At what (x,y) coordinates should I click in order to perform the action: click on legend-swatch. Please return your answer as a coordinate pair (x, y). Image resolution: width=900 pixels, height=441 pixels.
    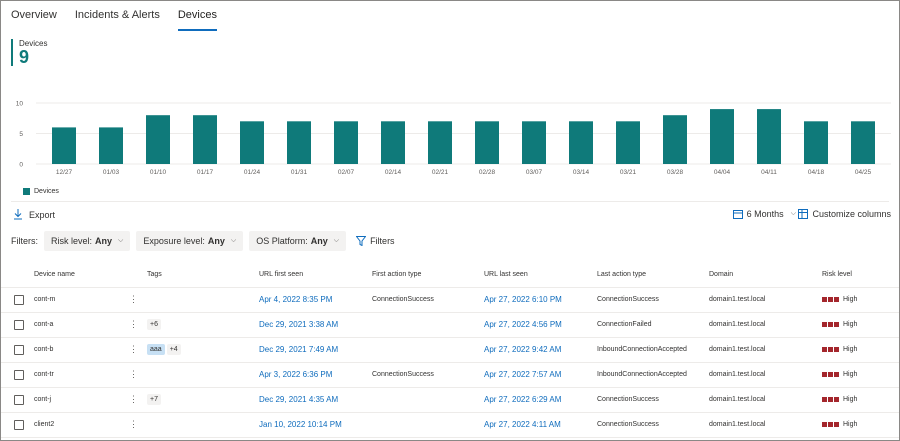
    Looking at the image, I should click on (26, 191).